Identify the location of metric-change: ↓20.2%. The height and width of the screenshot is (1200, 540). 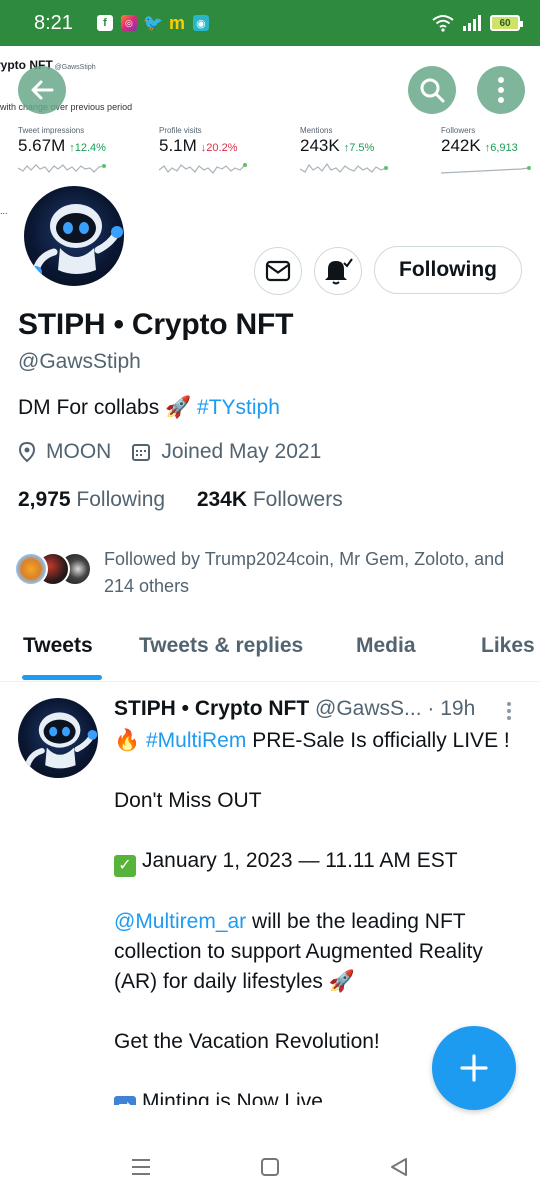
(219, 148).